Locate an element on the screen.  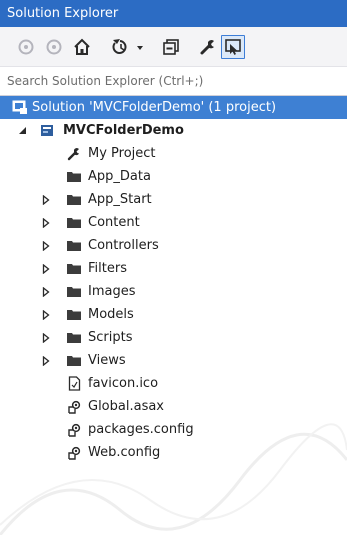
history-dropdown-button is located at coordinates (130, 47).